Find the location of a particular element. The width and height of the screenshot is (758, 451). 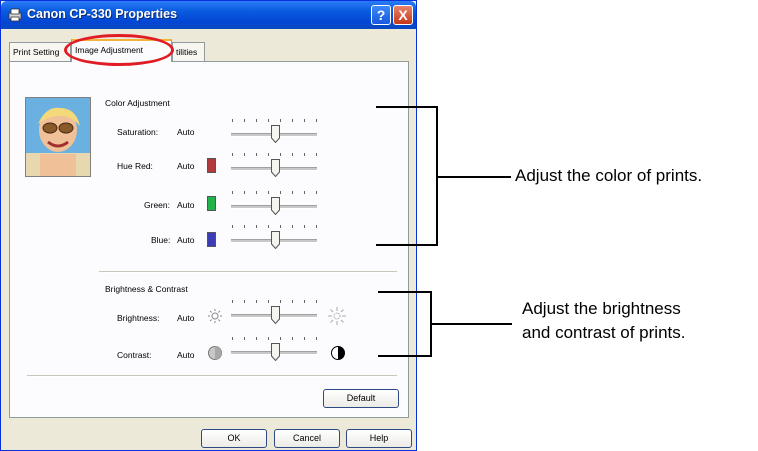

window-title: Canon CP-330 Properties is located at coordinates (102, 14).